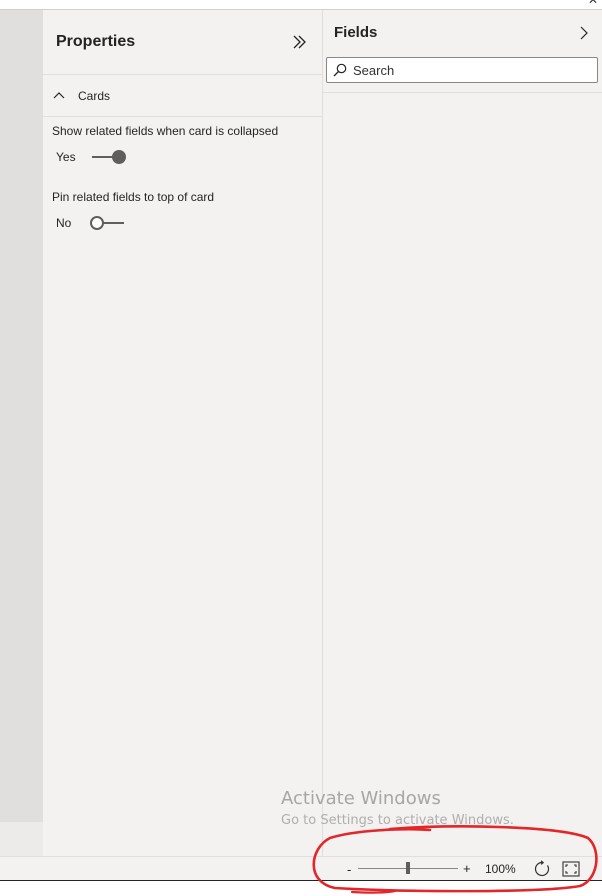  I want to click on fit-to-page-icon, so click(542, 869).